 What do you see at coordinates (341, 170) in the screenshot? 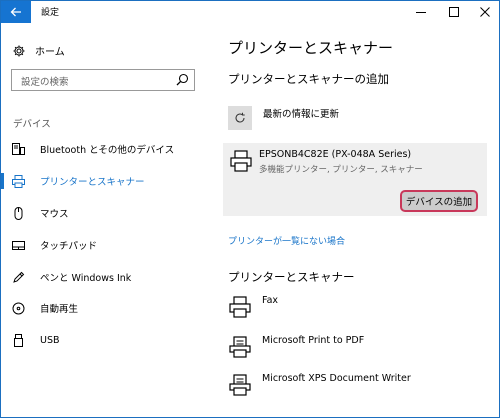
I see `device-description: 多機能プリンター, プリンター, スキャナー` at bounding box center [341, 170].